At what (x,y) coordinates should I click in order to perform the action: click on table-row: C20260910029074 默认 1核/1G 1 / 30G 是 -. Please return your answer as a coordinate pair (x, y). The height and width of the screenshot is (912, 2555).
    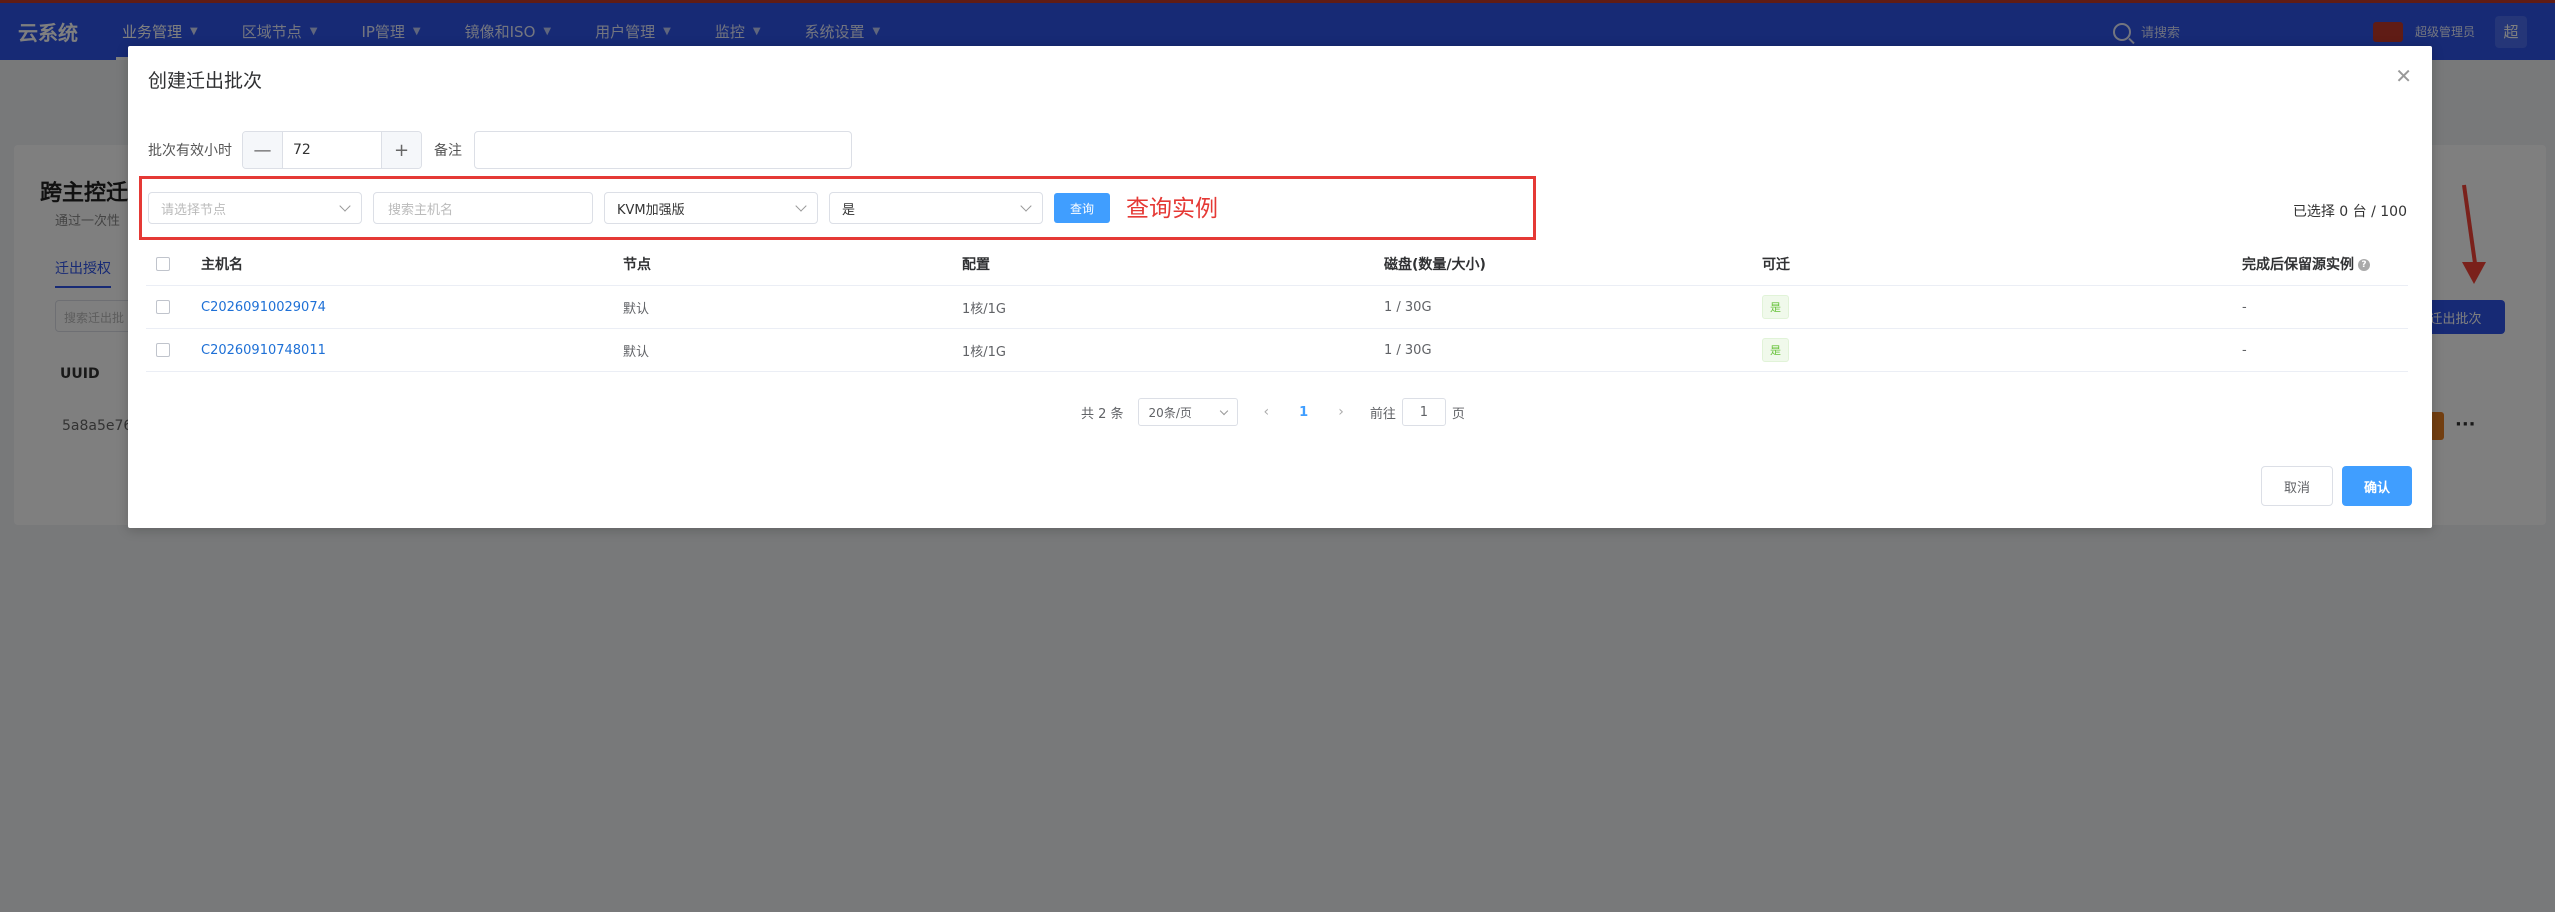
    Looking at the image, I should click on (1277, 307).